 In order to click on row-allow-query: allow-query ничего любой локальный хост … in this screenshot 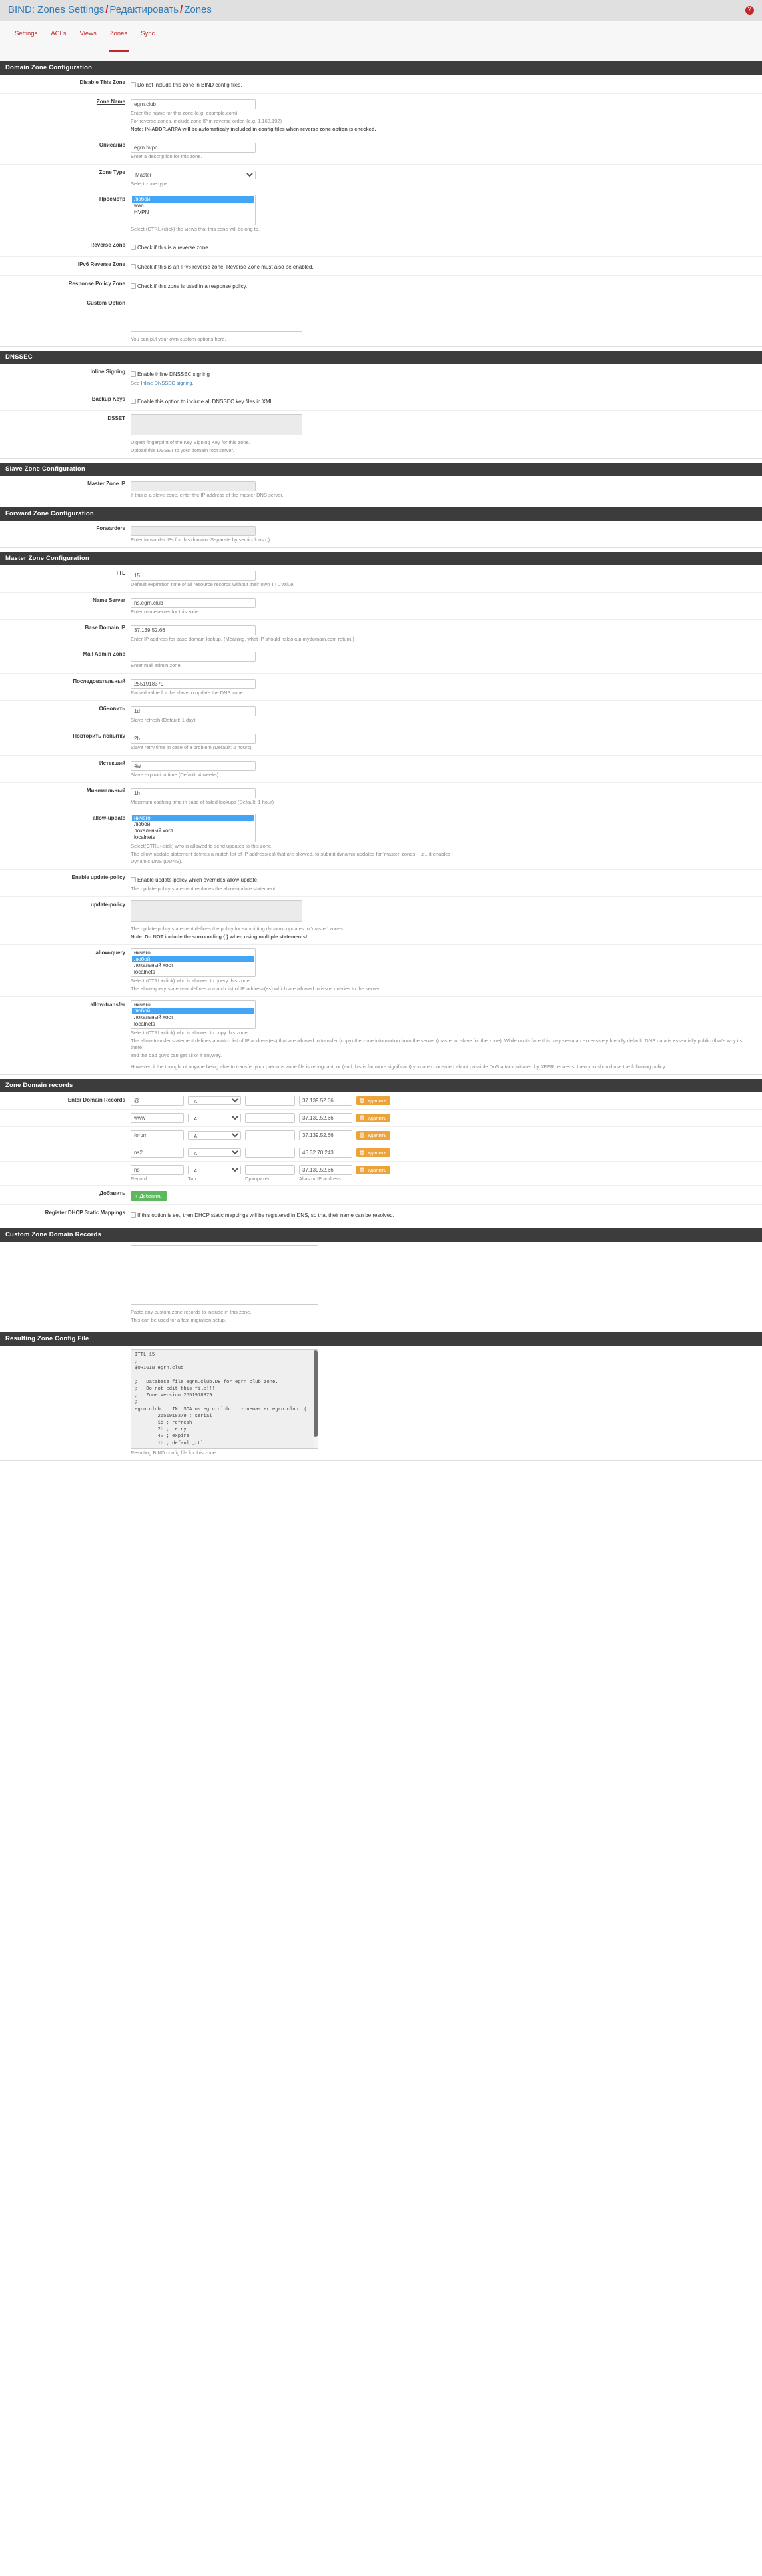, I will do `click(381, 971)`.